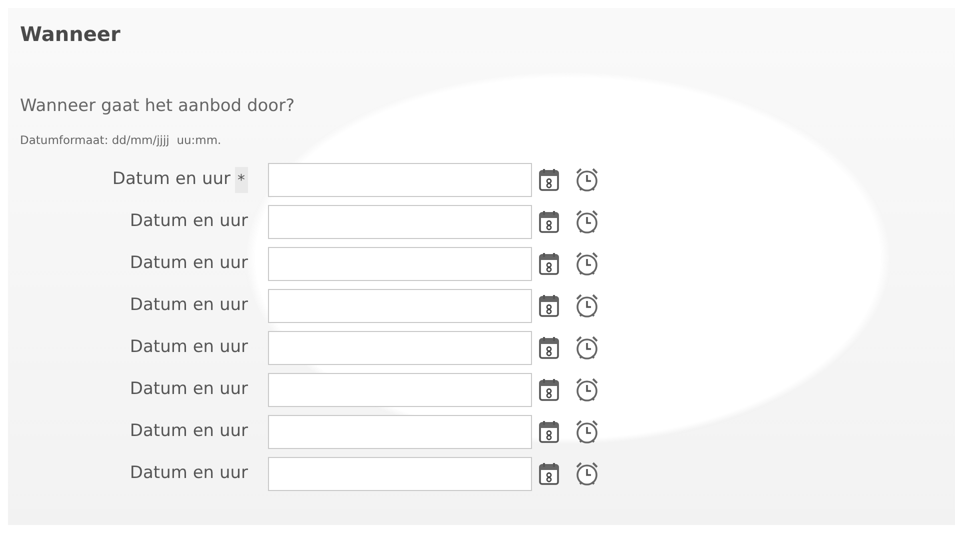  What do you see at coordinates (241, 179) in the screenshot?
I see `required-mark: *` at bounding box center [241, 179].